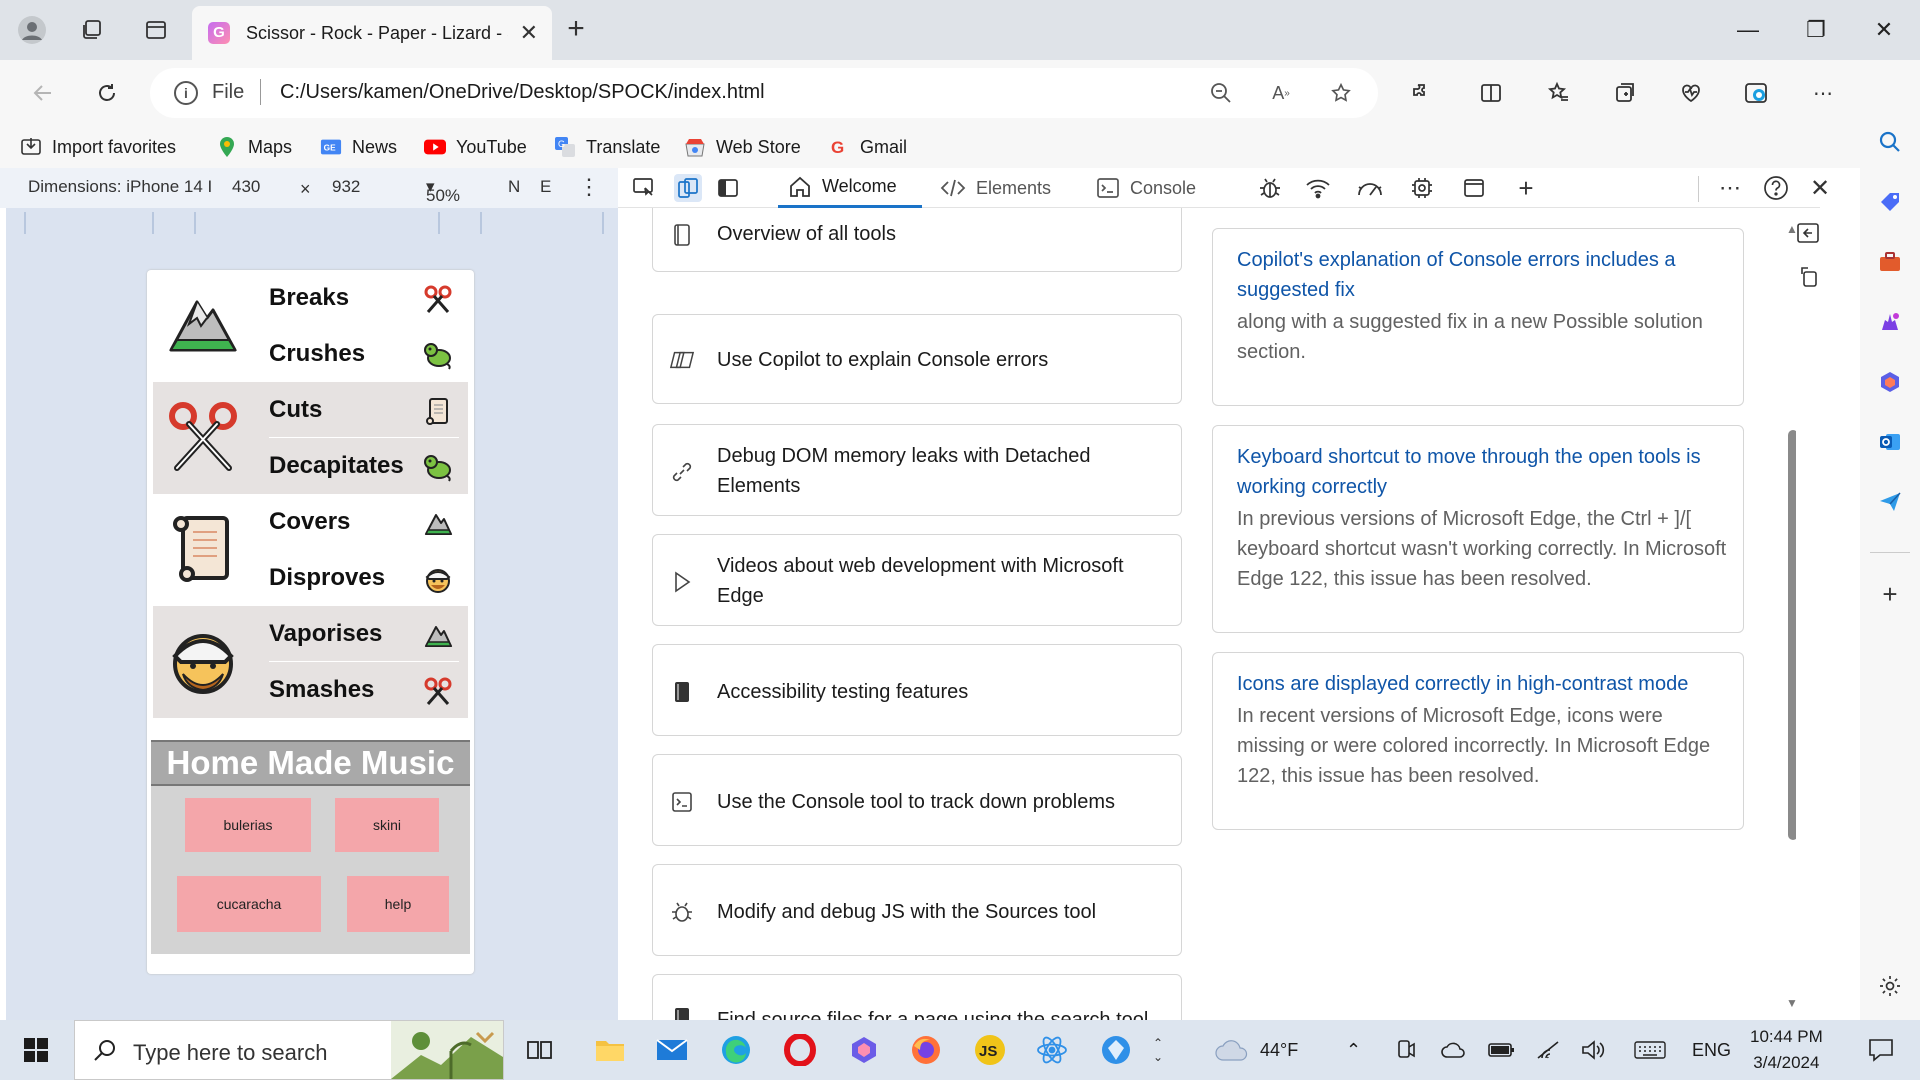 The width and height of the screenshot is (1920, 1080). Describe the element at coordinates (1421, 93) in the screenshot. I see `extensions-icon` at that location.